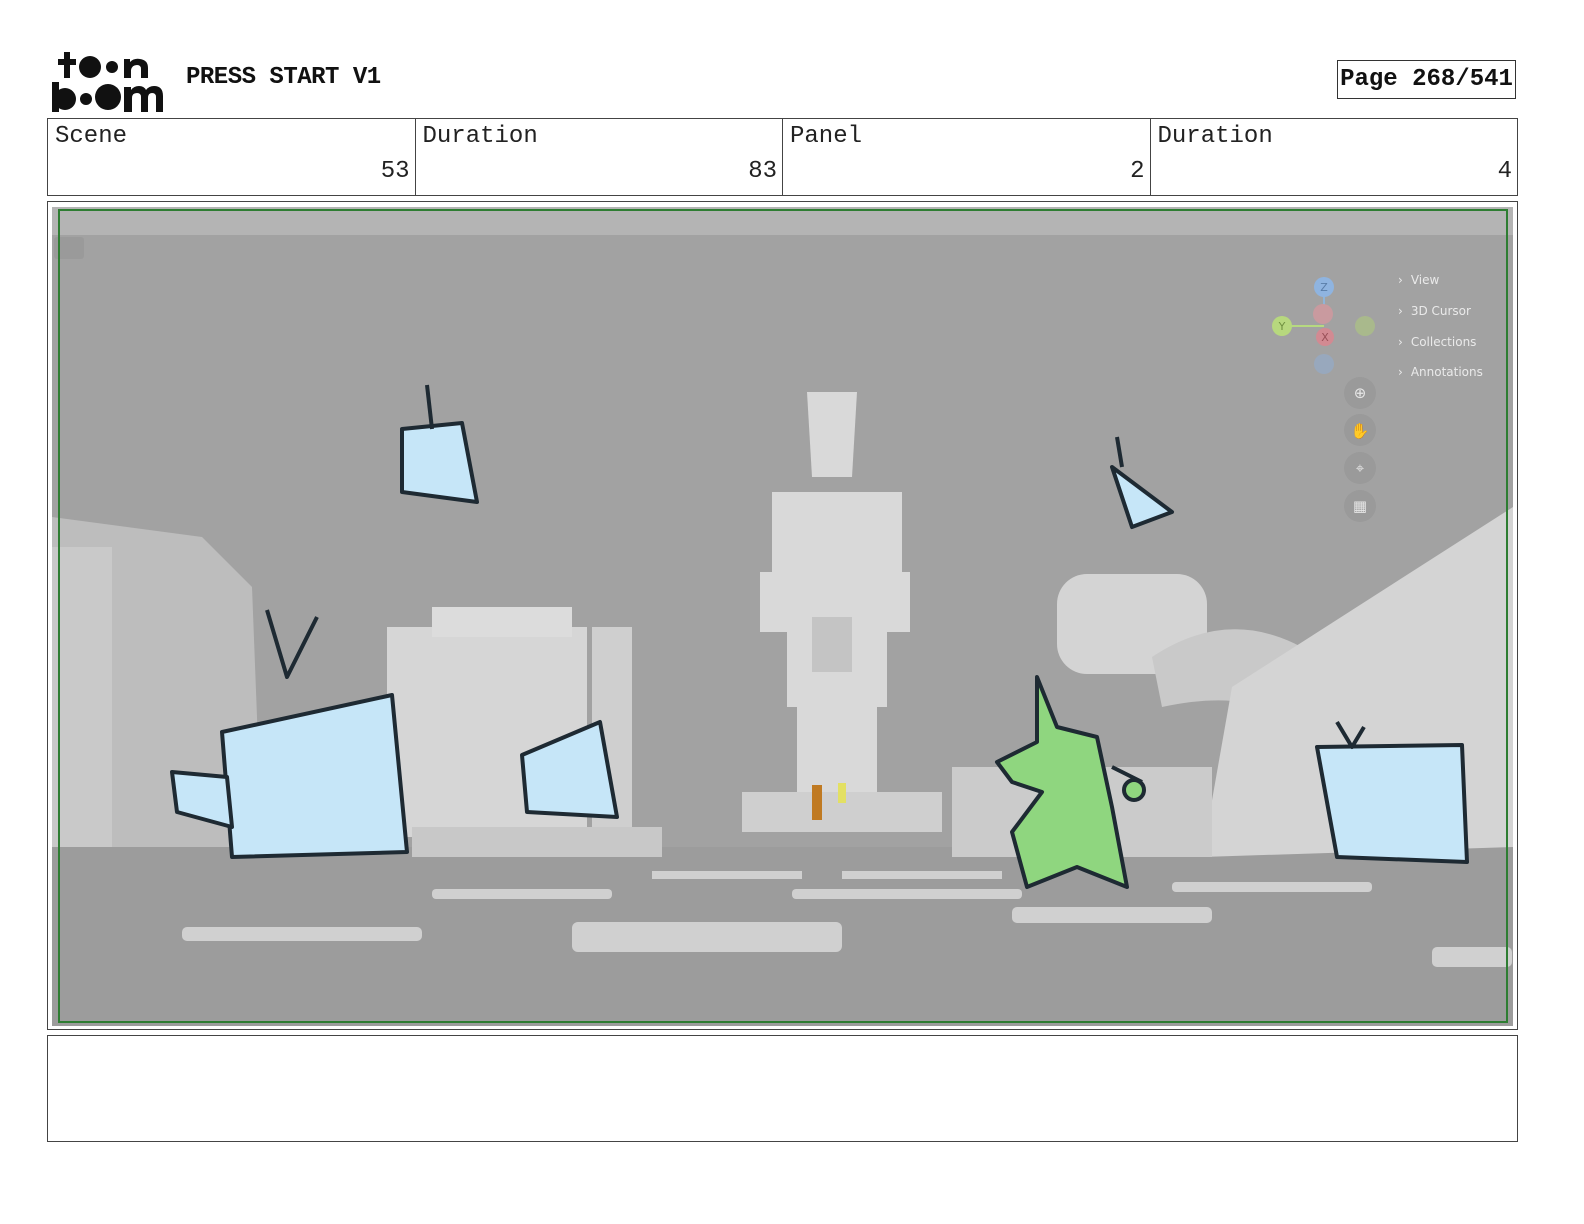  I want to click on viewport-menu-annotations: › Annotations, so click(1440, 372).